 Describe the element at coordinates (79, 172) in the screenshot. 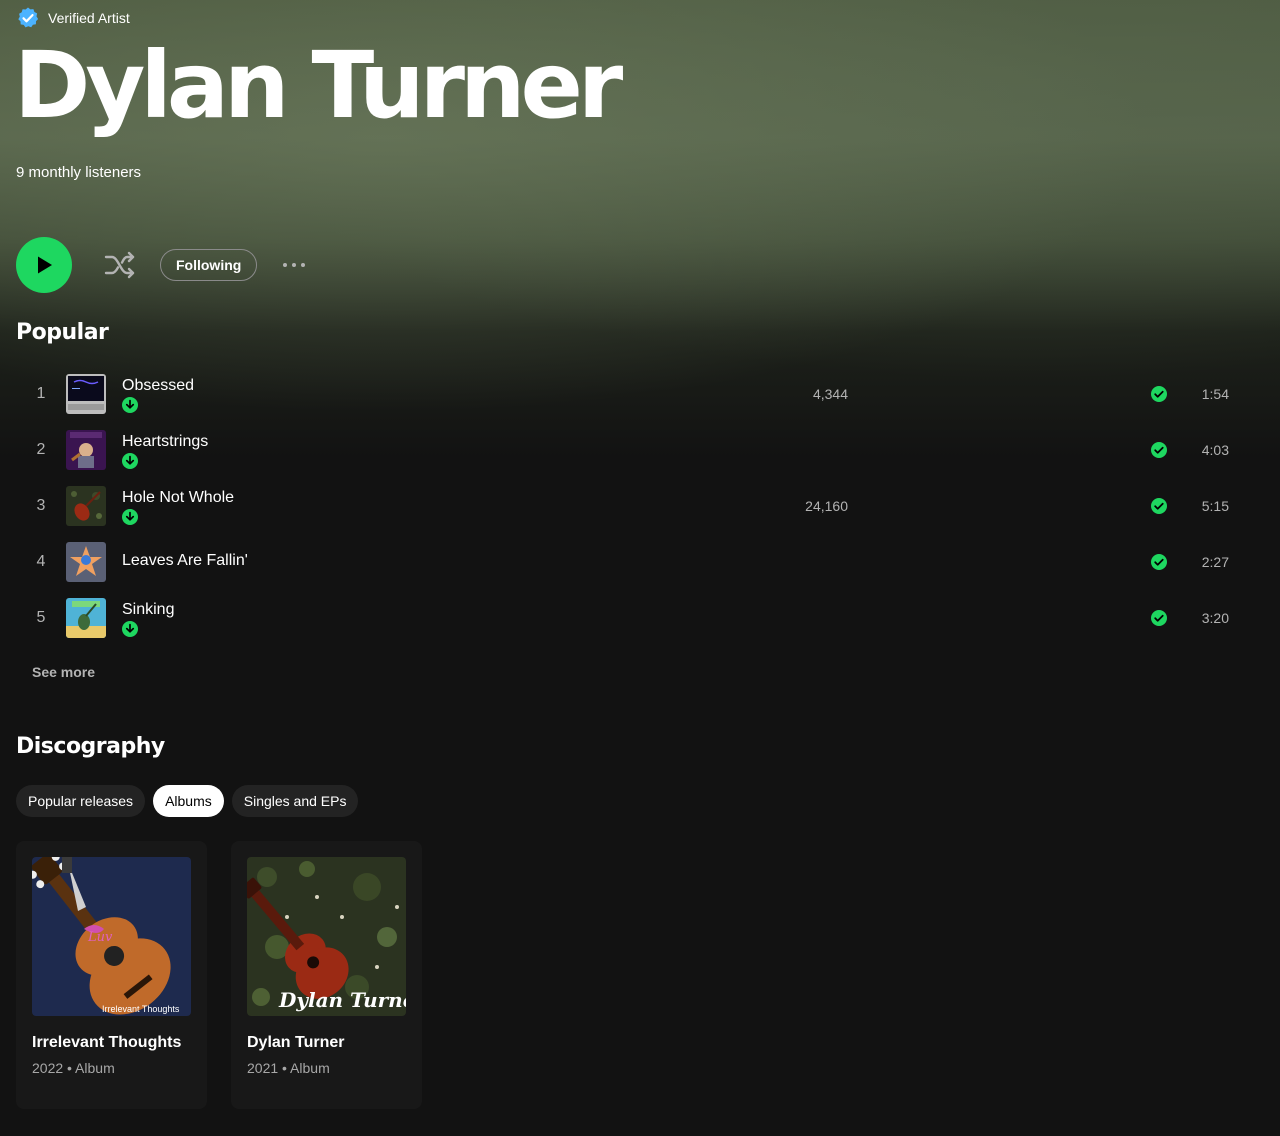

I see `monthly-listeners: 9 monthly listeners` at that location.